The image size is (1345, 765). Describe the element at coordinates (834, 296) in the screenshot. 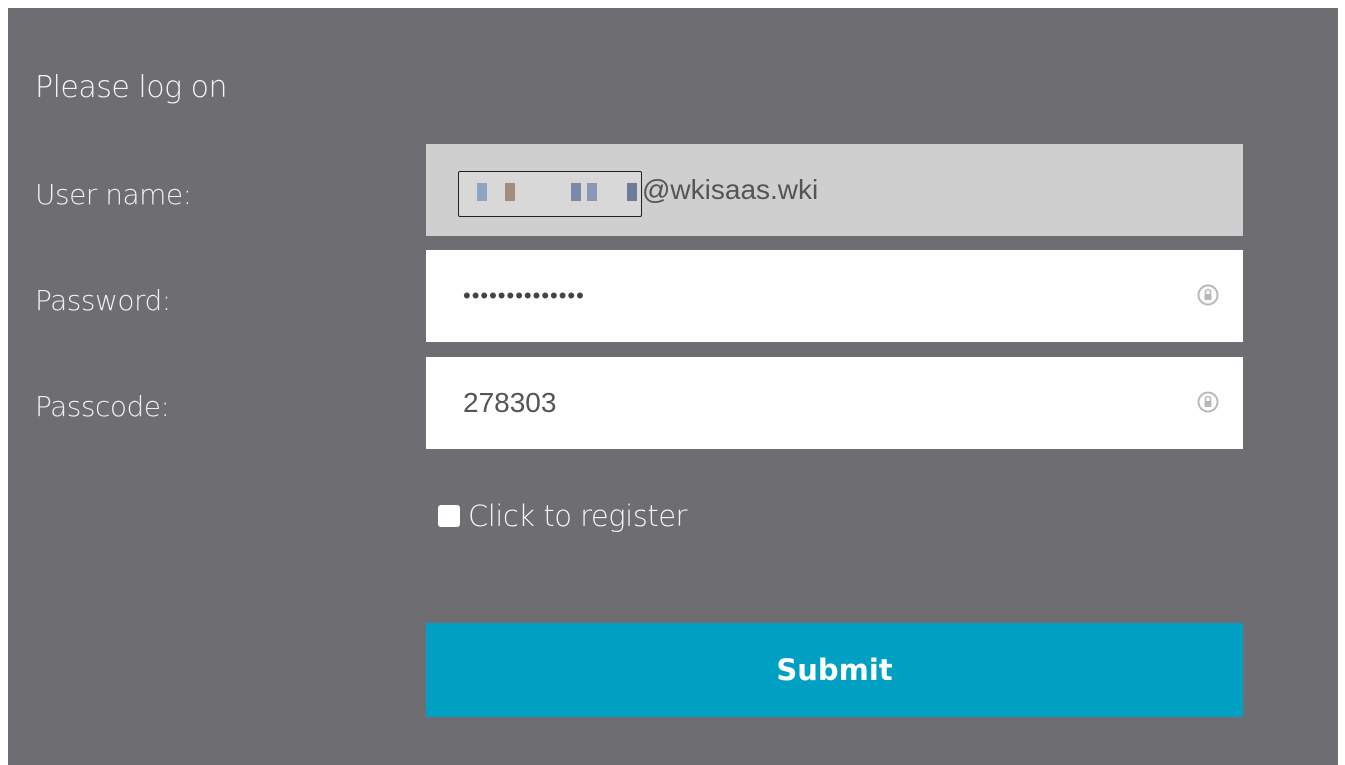

I see `password-field: ••••••••••••••` at that location.